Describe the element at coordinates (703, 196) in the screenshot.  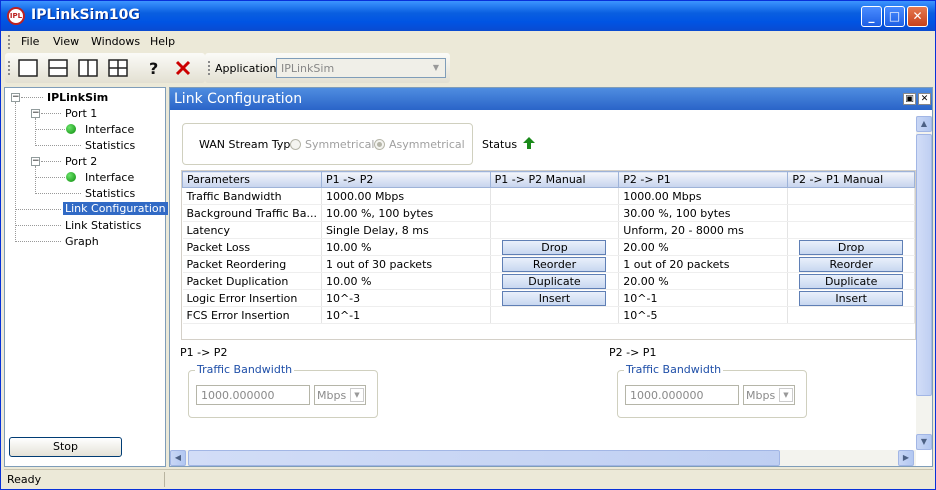
I see `row-p2-p1-value: 1000.00 Mbps` at that location.